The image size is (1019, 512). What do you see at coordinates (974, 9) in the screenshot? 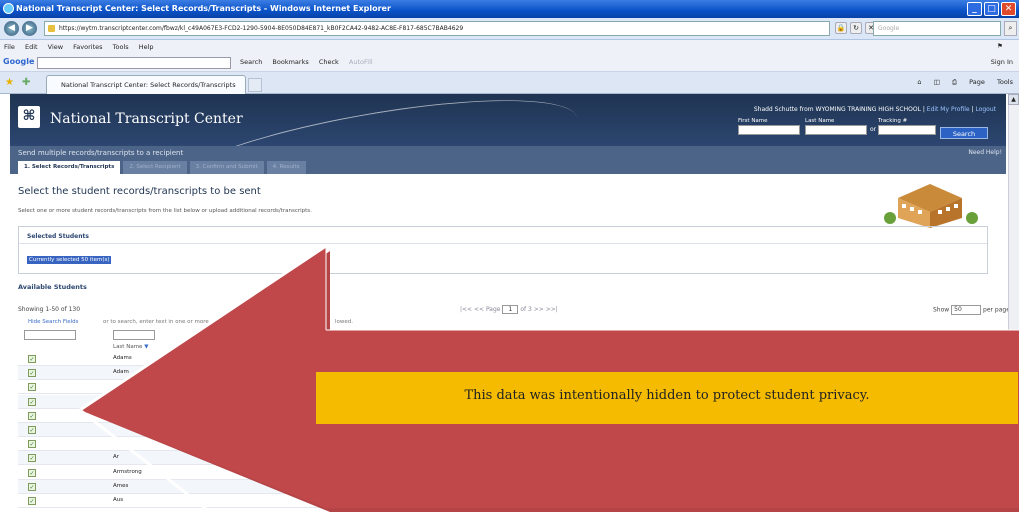
I see `minimize-button: _` at bounding box center [974, 9].